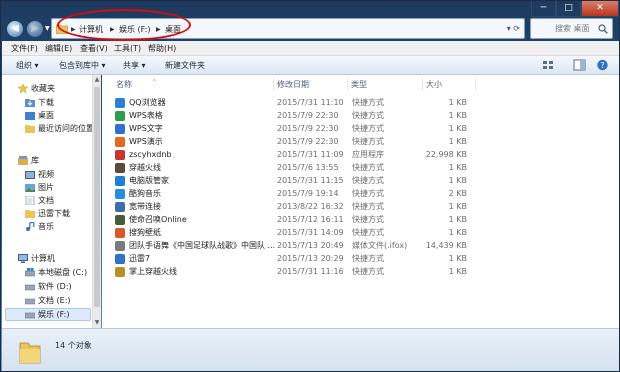 The height and width of the screenshot is (372, 620). I want to click on file-row: 宽带连接 2013/8/22 16:32 快捷方式 1 KB, so click(292, 206).